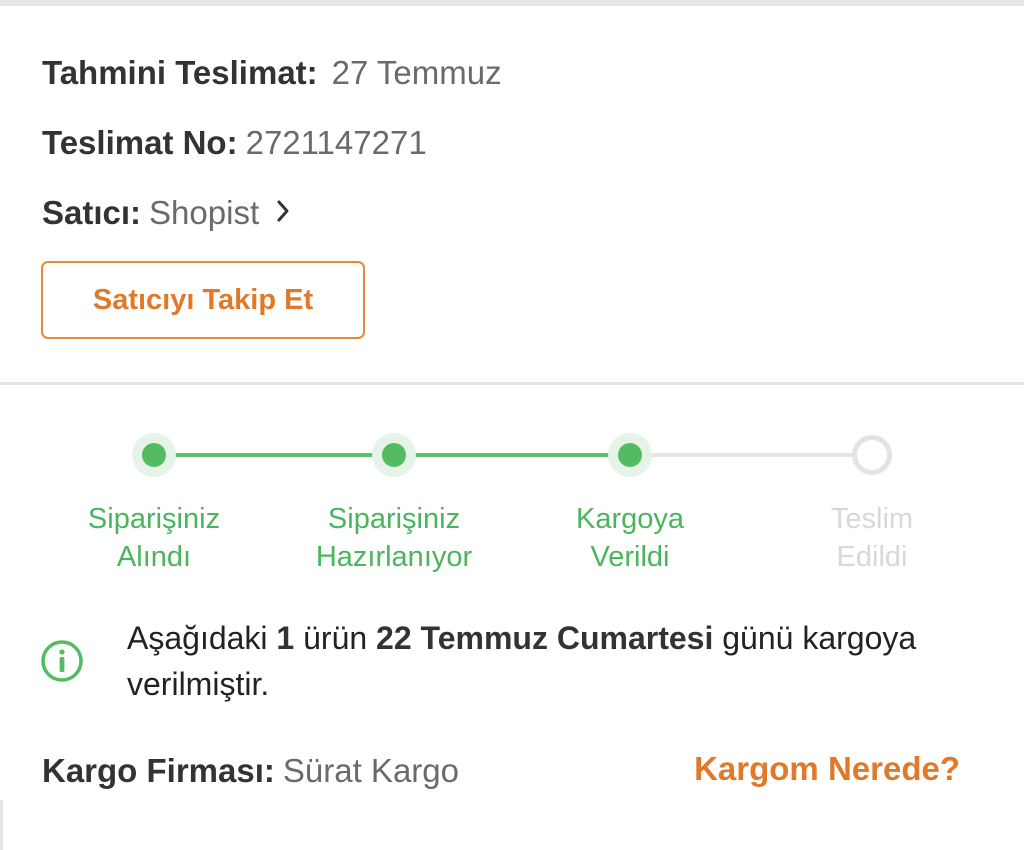  Describe the element at coordinates (336, 142) in the screenshot. I see `delivery-number-value: 2721147271` at that location.